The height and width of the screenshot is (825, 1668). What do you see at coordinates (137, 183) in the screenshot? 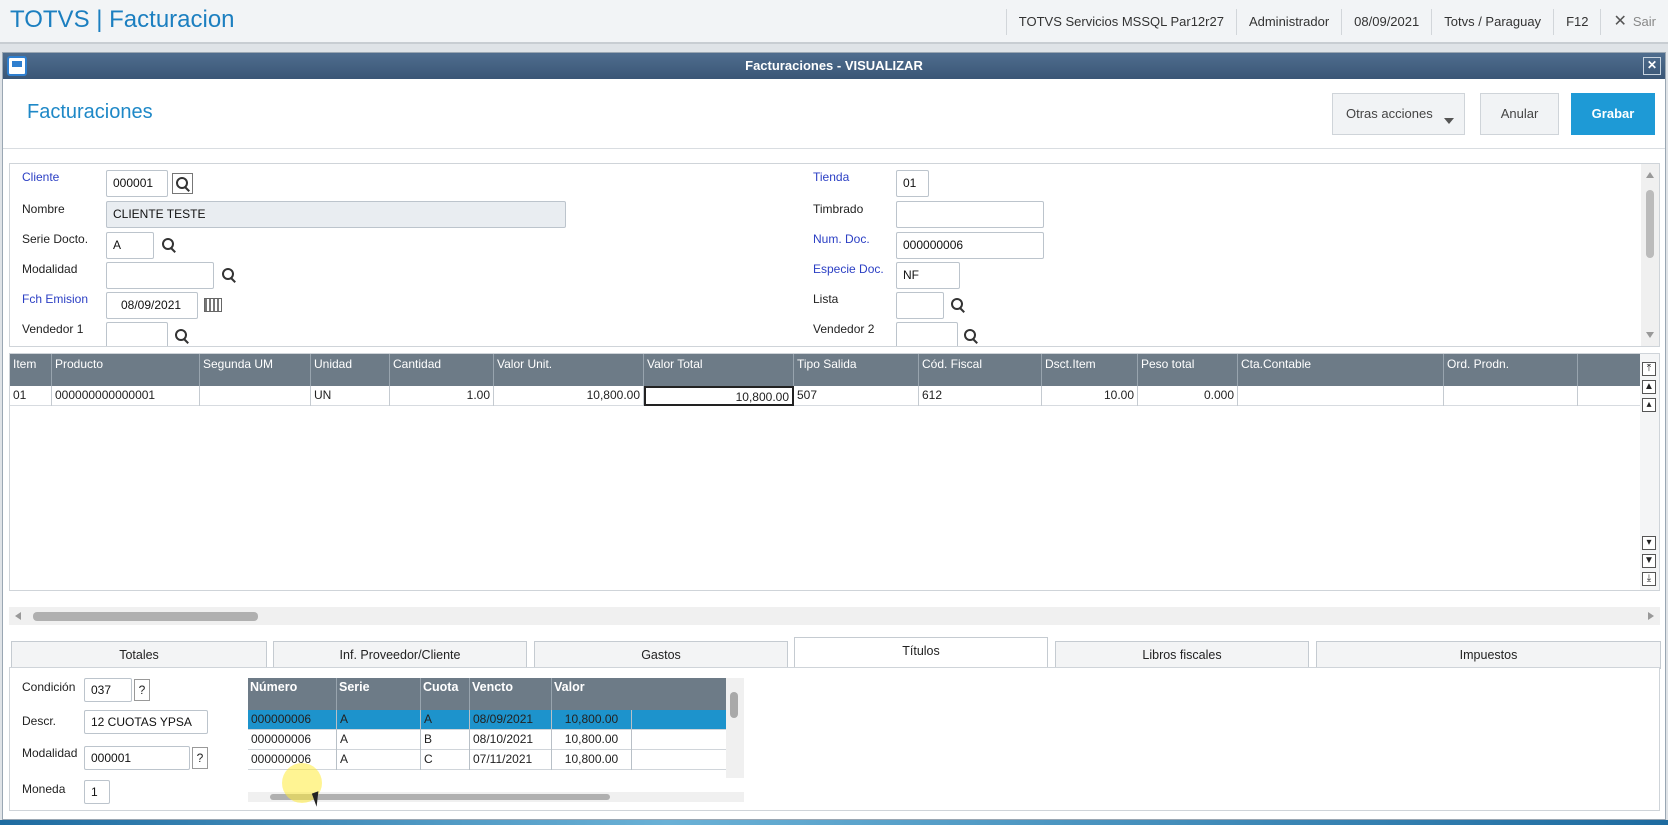
I see `cliente-field: 000001` at bounding box center [137, 183].